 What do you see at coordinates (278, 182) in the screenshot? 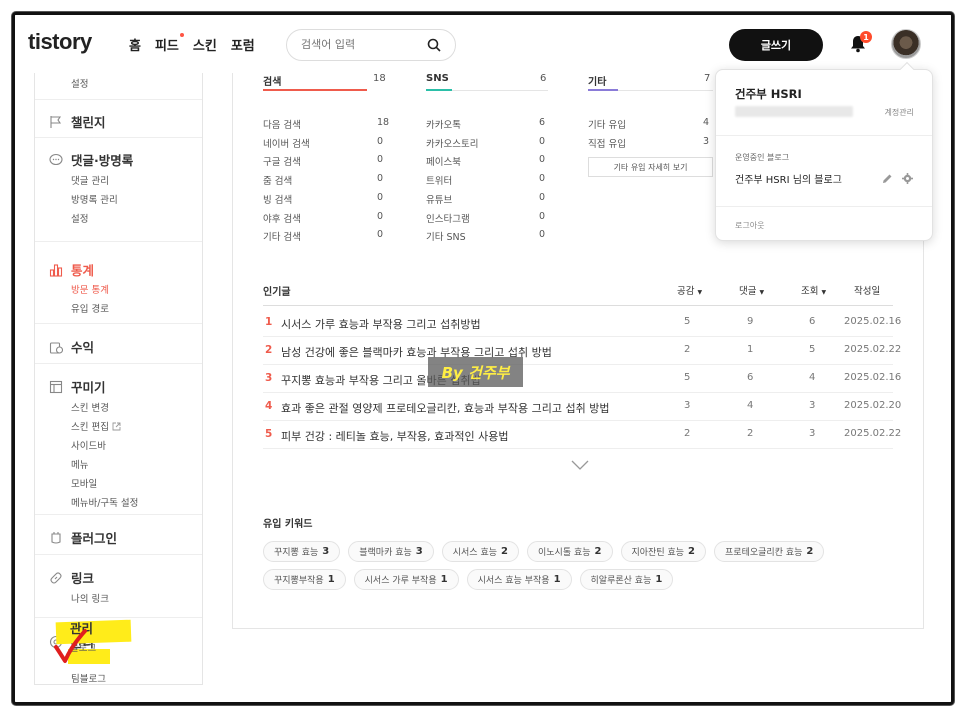
I see `inflow-row-label: 줌 검색` at bounding box center [278, 182].